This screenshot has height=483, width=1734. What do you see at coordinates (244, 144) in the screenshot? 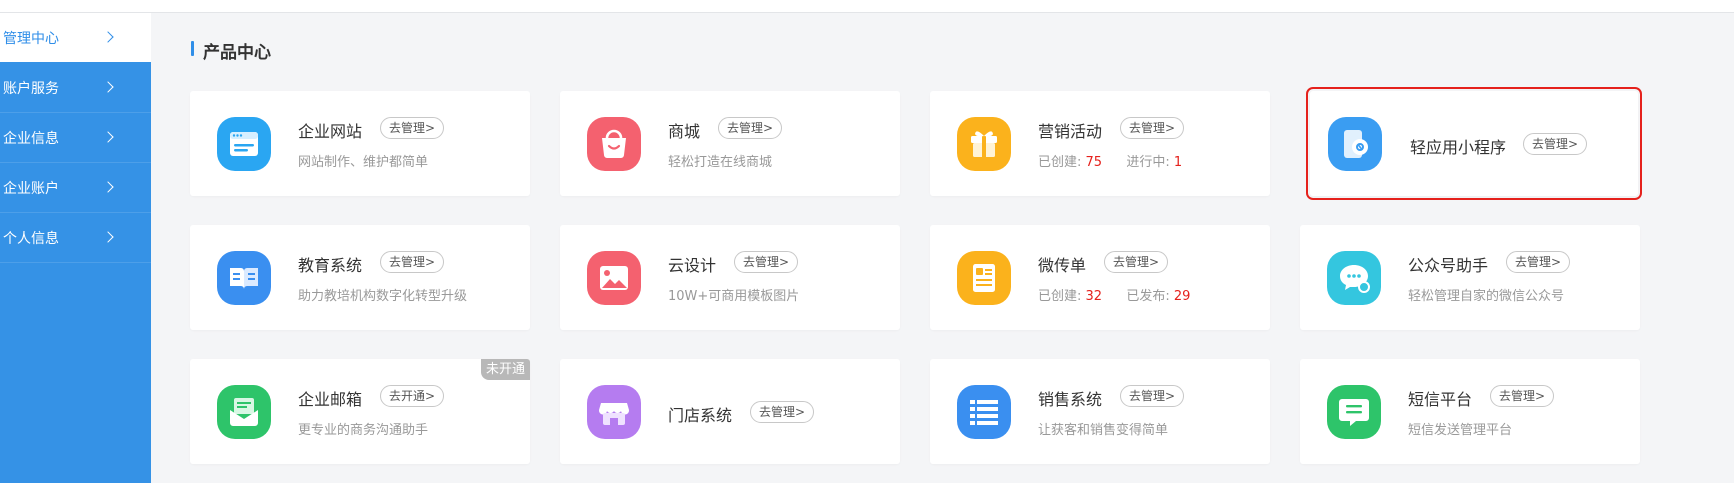
I see `browser-window-icon` at bounding box center [244, 144].